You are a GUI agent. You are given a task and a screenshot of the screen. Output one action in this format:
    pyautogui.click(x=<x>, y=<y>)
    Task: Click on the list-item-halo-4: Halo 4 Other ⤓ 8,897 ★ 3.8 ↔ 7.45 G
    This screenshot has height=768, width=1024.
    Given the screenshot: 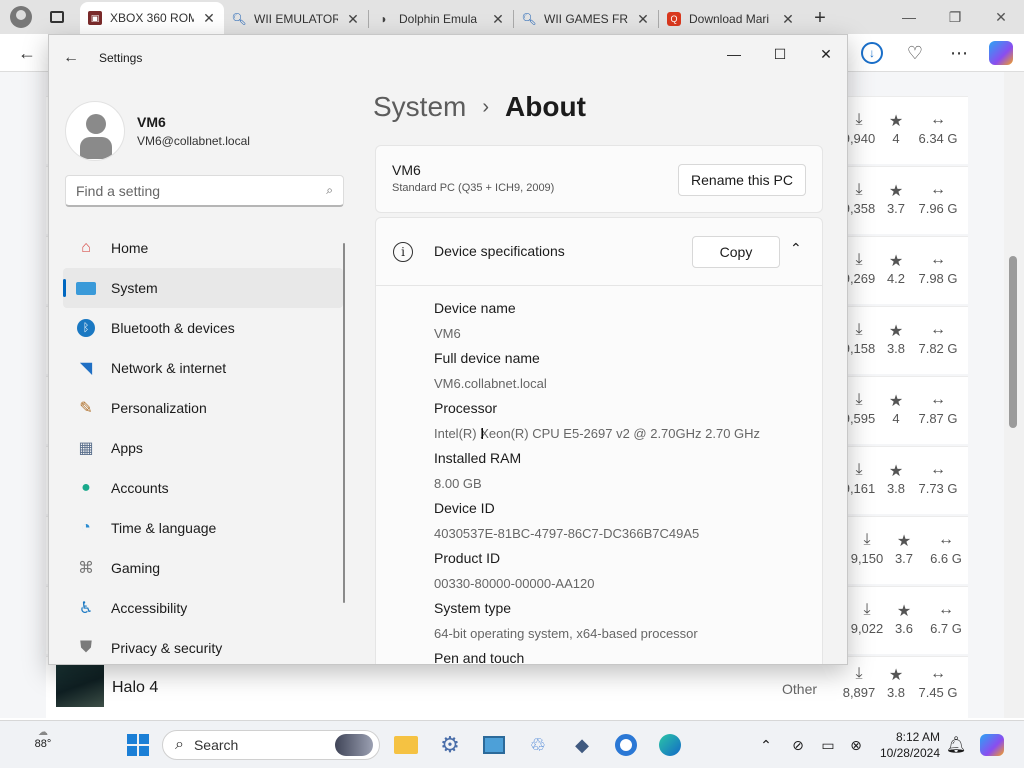 What is the action you would take?
    pyautogui.click(x=507, y=687)
    